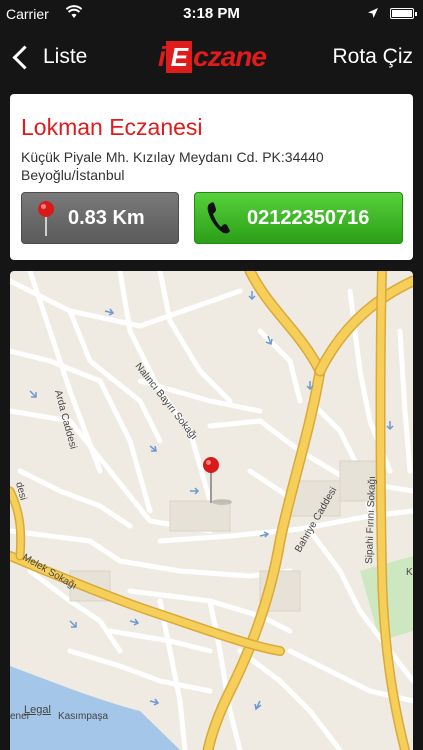 The height and width of the screenshot is (750, 423). What do you see at coordinates (403, 13) in the screenshot?
I see `battery-icon` at bounding box center [403, 13].